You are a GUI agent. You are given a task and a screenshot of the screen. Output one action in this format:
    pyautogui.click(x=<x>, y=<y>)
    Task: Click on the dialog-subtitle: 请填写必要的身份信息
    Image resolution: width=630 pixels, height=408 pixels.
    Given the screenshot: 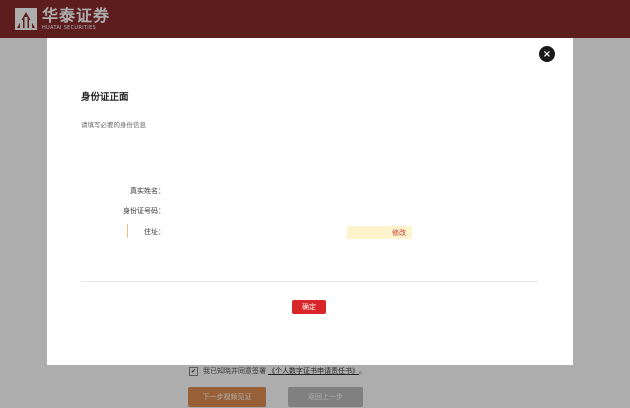 What is the action you would take?
    pyautogui.click(x=113, y=125)
    